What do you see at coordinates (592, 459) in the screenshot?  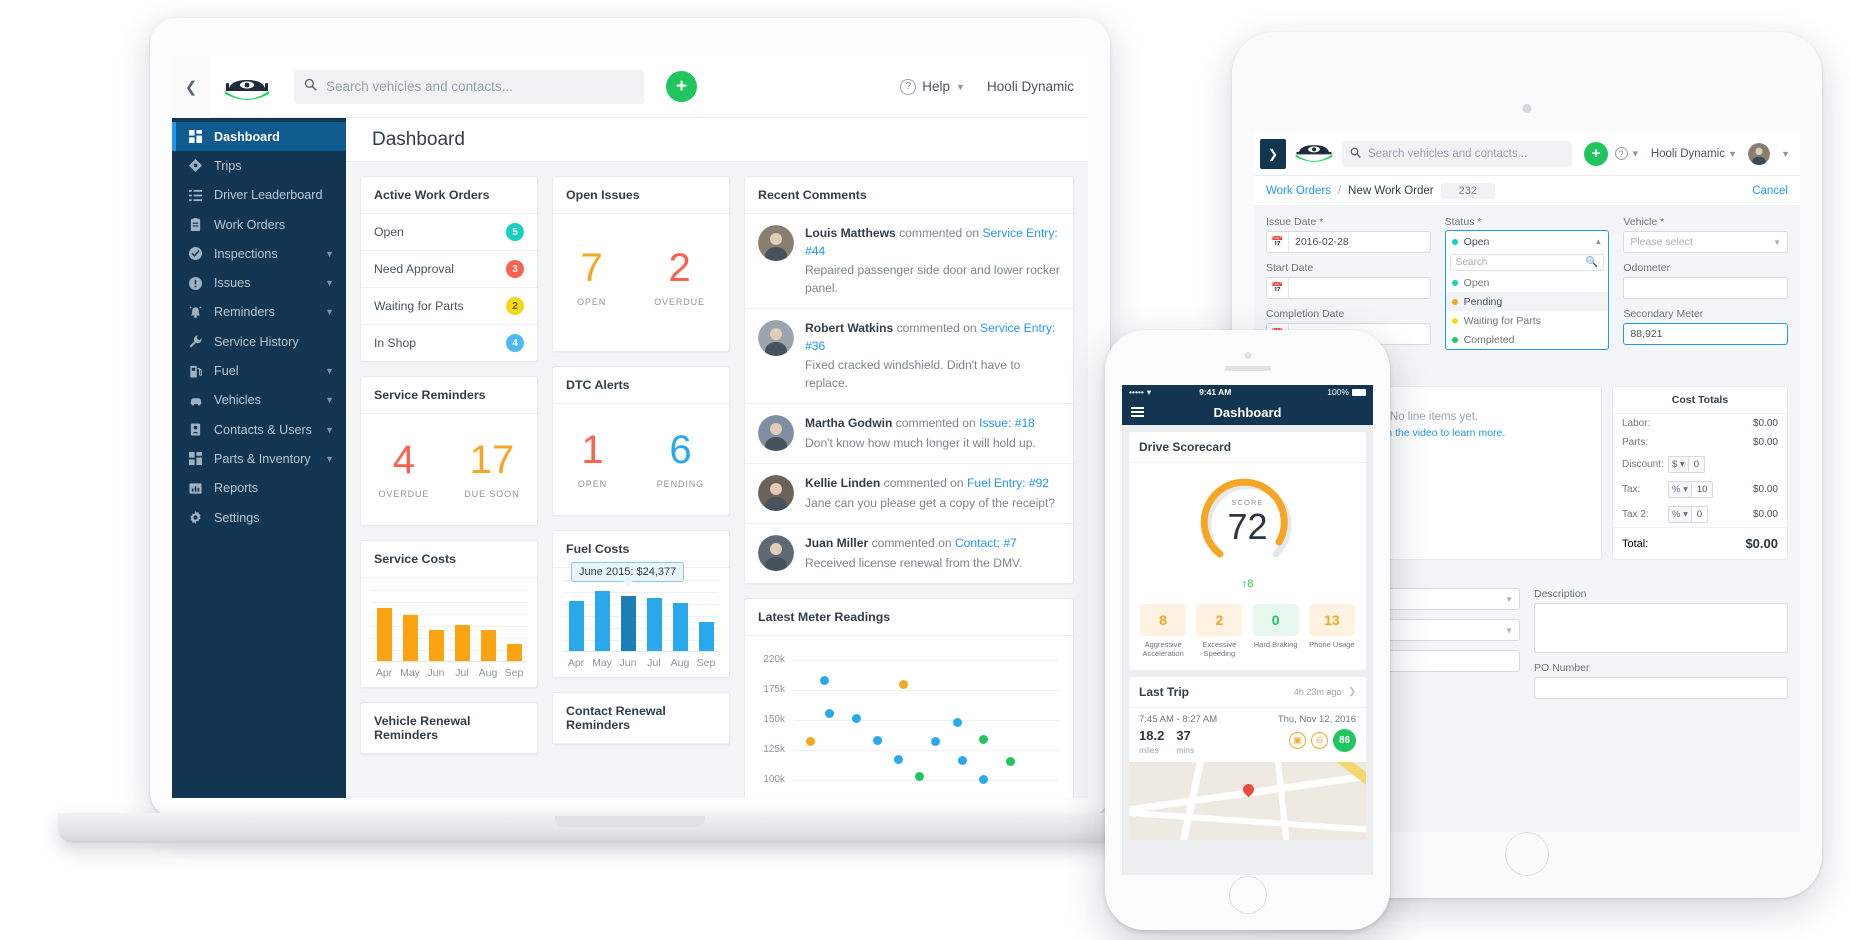 I see `stat-item: 1 OPEN` at bounding box center [592, 459].